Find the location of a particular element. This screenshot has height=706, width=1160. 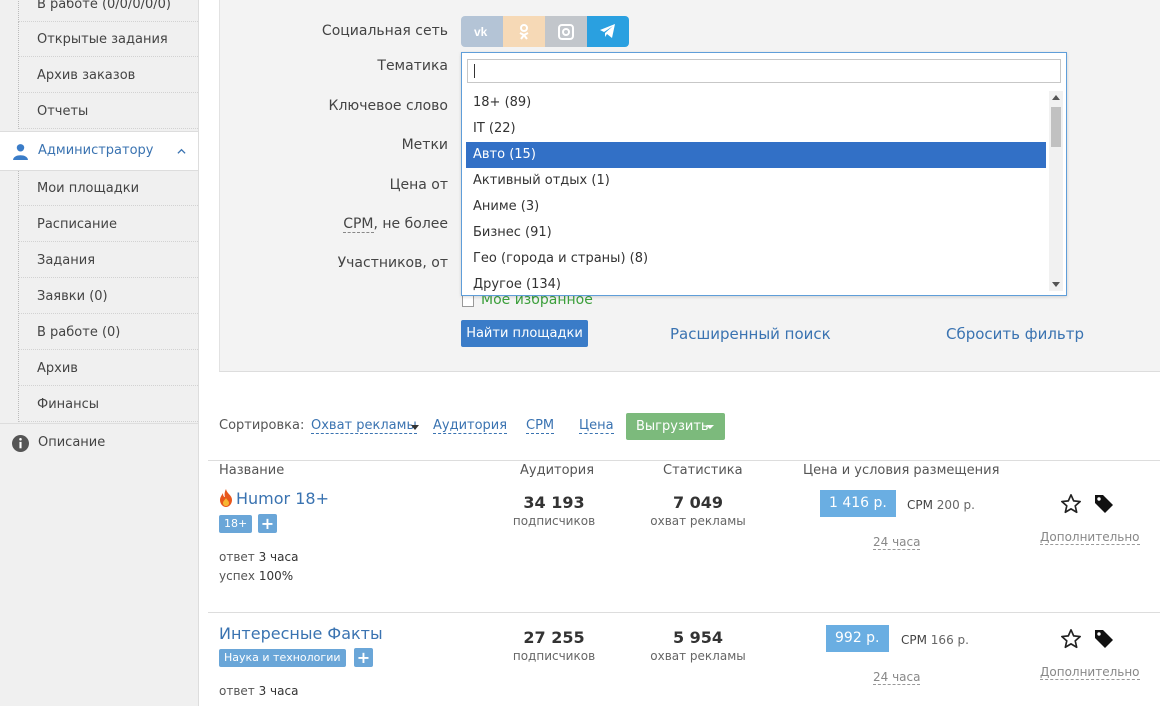

success-rate: успех 100% is located at coordinates (256, 576).